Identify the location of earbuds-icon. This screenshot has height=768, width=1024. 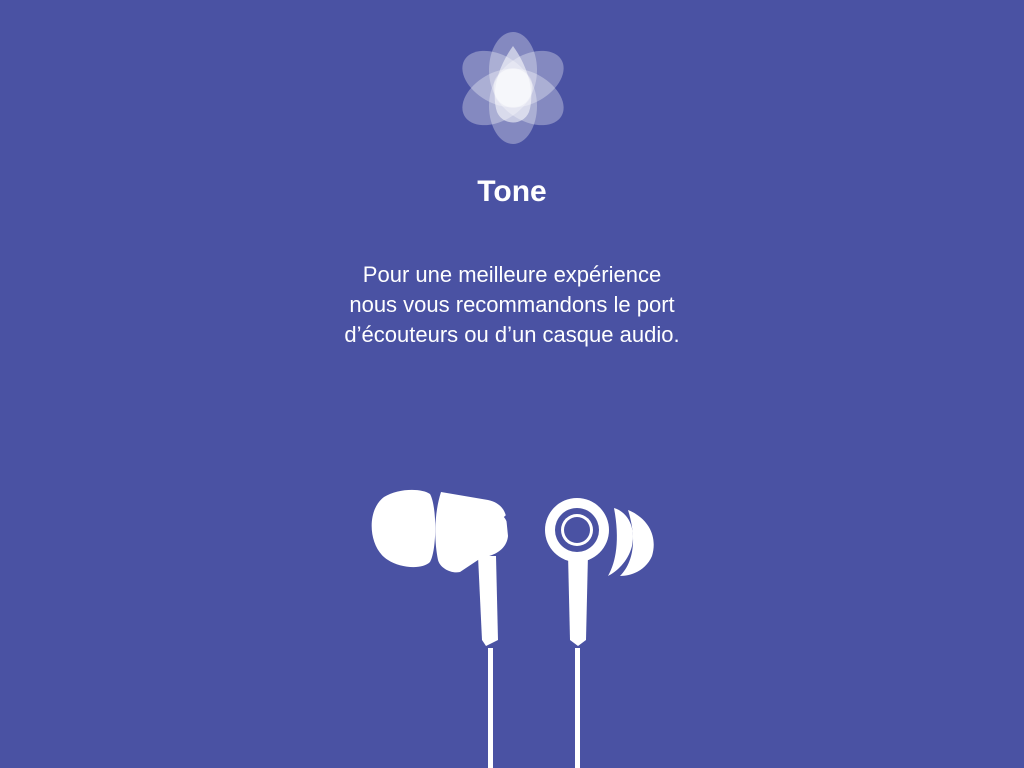
(512, 628).